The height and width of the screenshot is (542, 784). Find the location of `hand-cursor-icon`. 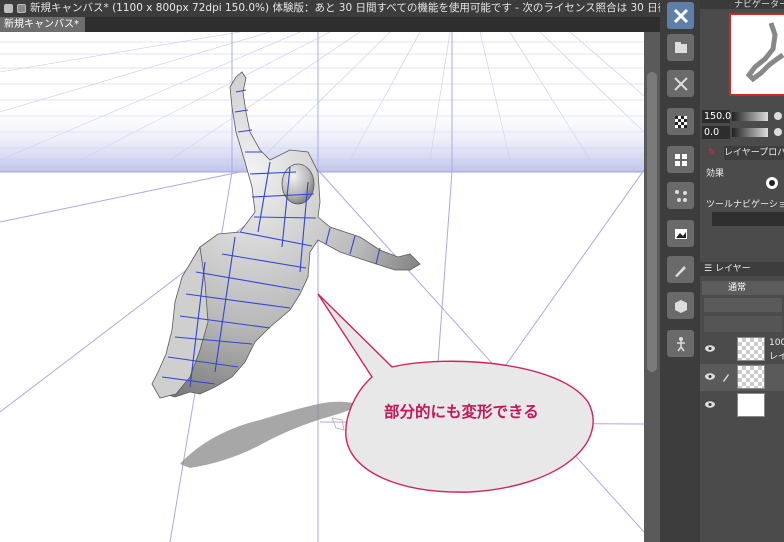

hand-cursor-icon is located at coordinates (338, 424).